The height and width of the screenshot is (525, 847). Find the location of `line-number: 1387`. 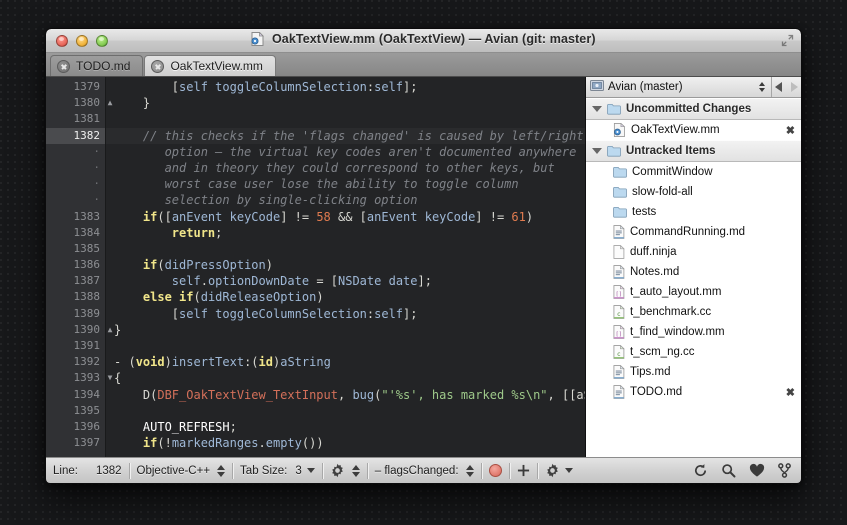

line-number: 1387 is located at coordinates (75, 281).